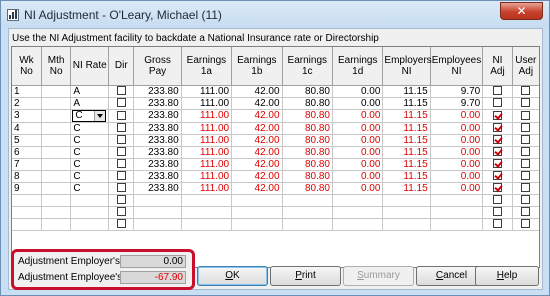 This screenshot has width=550, height=296. Describe the element at coordinates (13, 15) in the screenshot. I see `app-icon` at that location.